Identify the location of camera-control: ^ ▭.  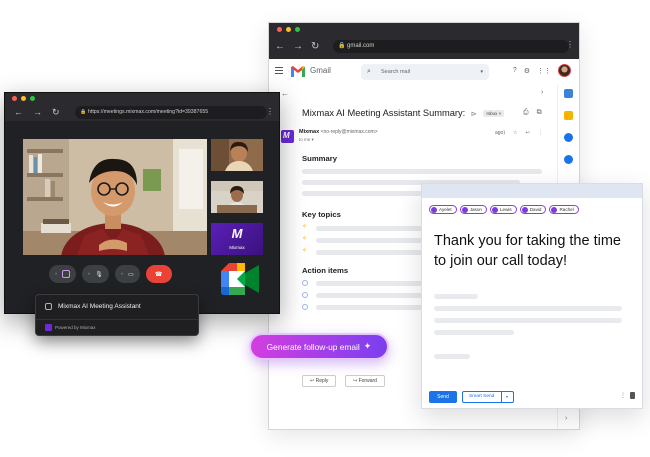
(127, 274).